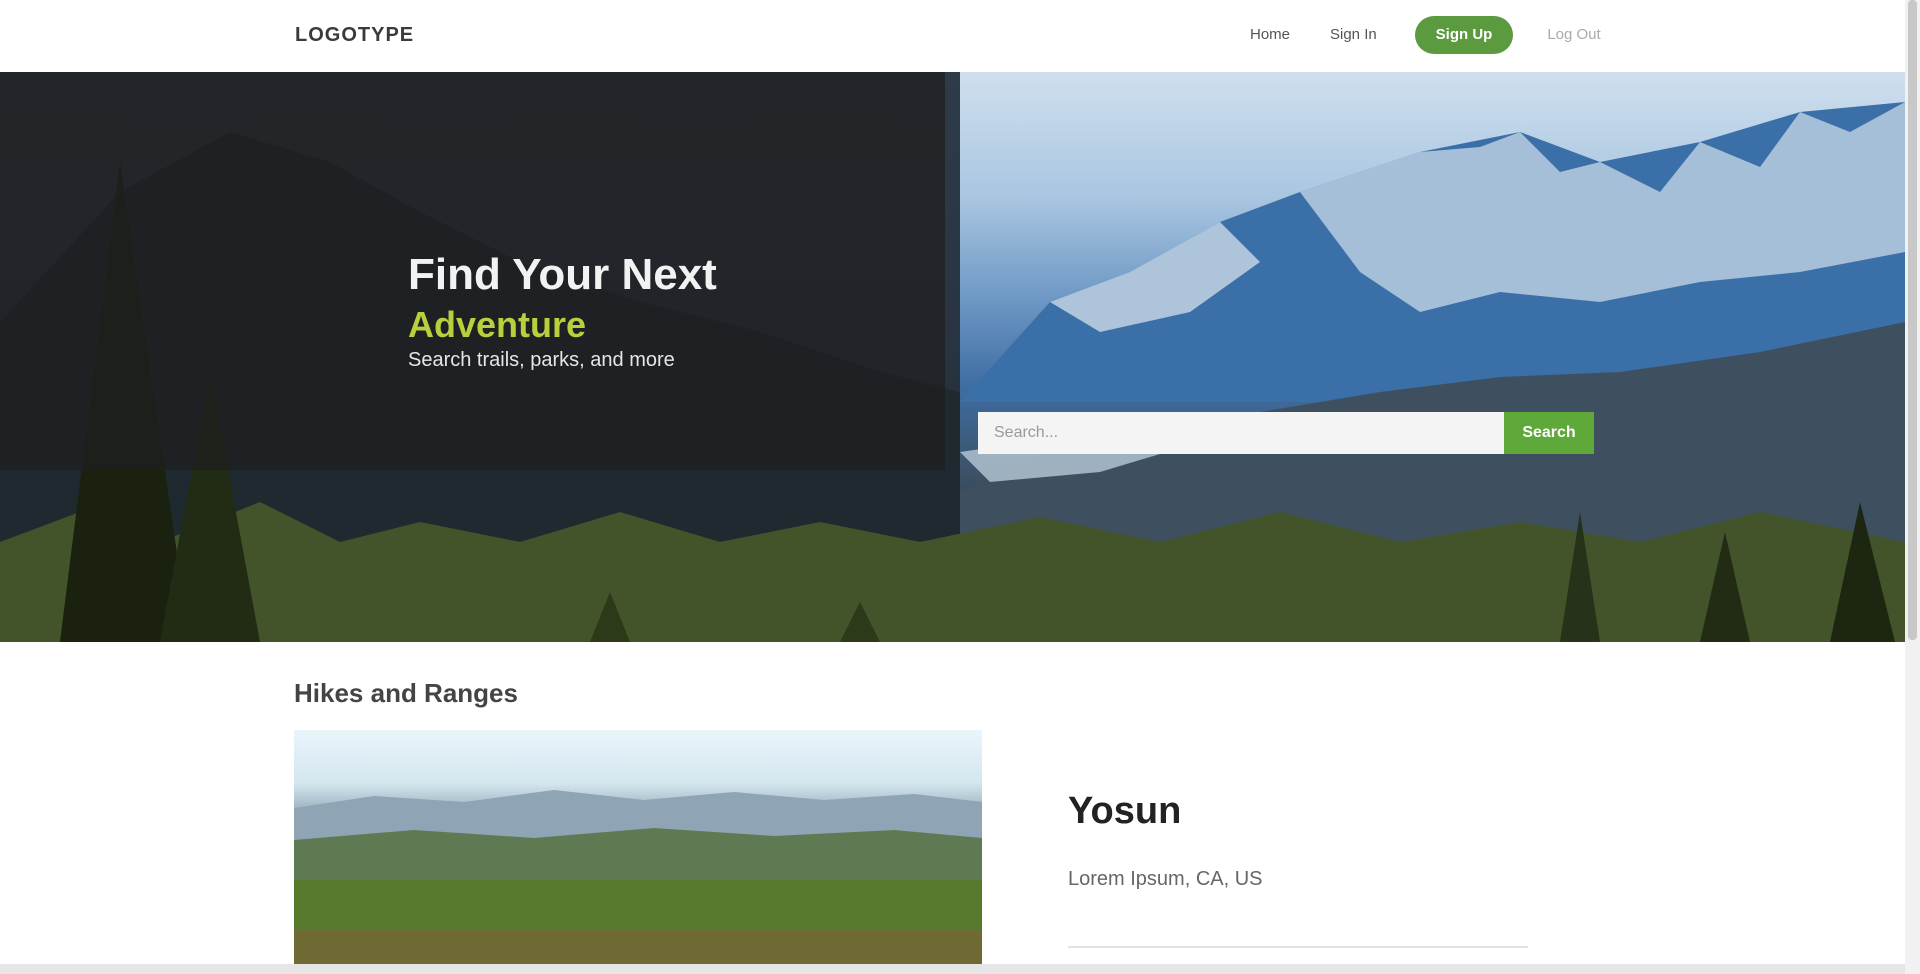  Describe the element at coordinates (1549, 433) in the screenshot. I see `search-button: Search` at that location.